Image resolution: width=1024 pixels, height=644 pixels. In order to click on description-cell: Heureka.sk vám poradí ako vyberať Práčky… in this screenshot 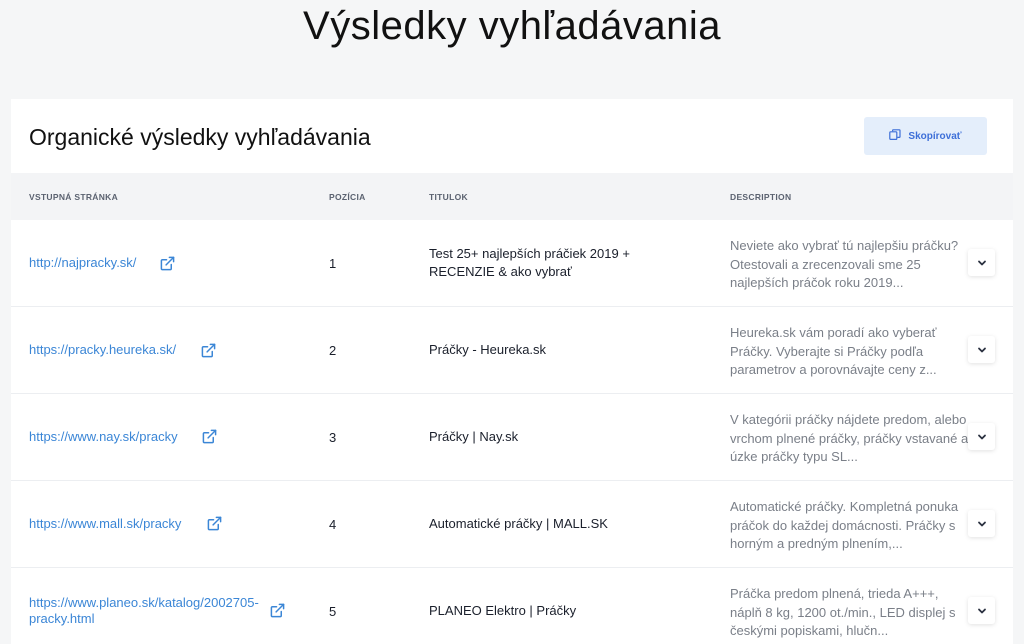, I will do `click(833, 351)`.